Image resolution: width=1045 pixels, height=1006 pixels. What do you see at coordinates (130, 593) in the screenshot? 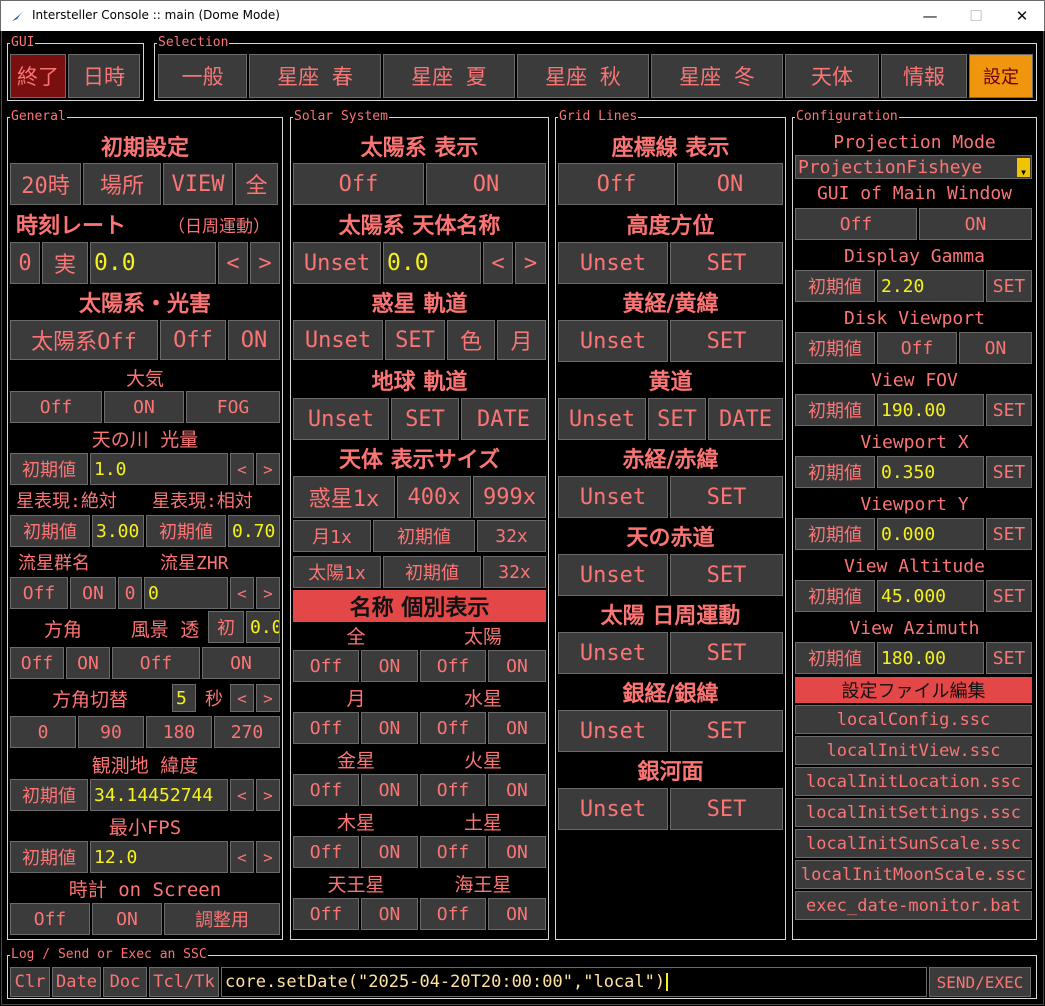
I see `meteor-zero-button: 0` at bounding box center [130, 593].